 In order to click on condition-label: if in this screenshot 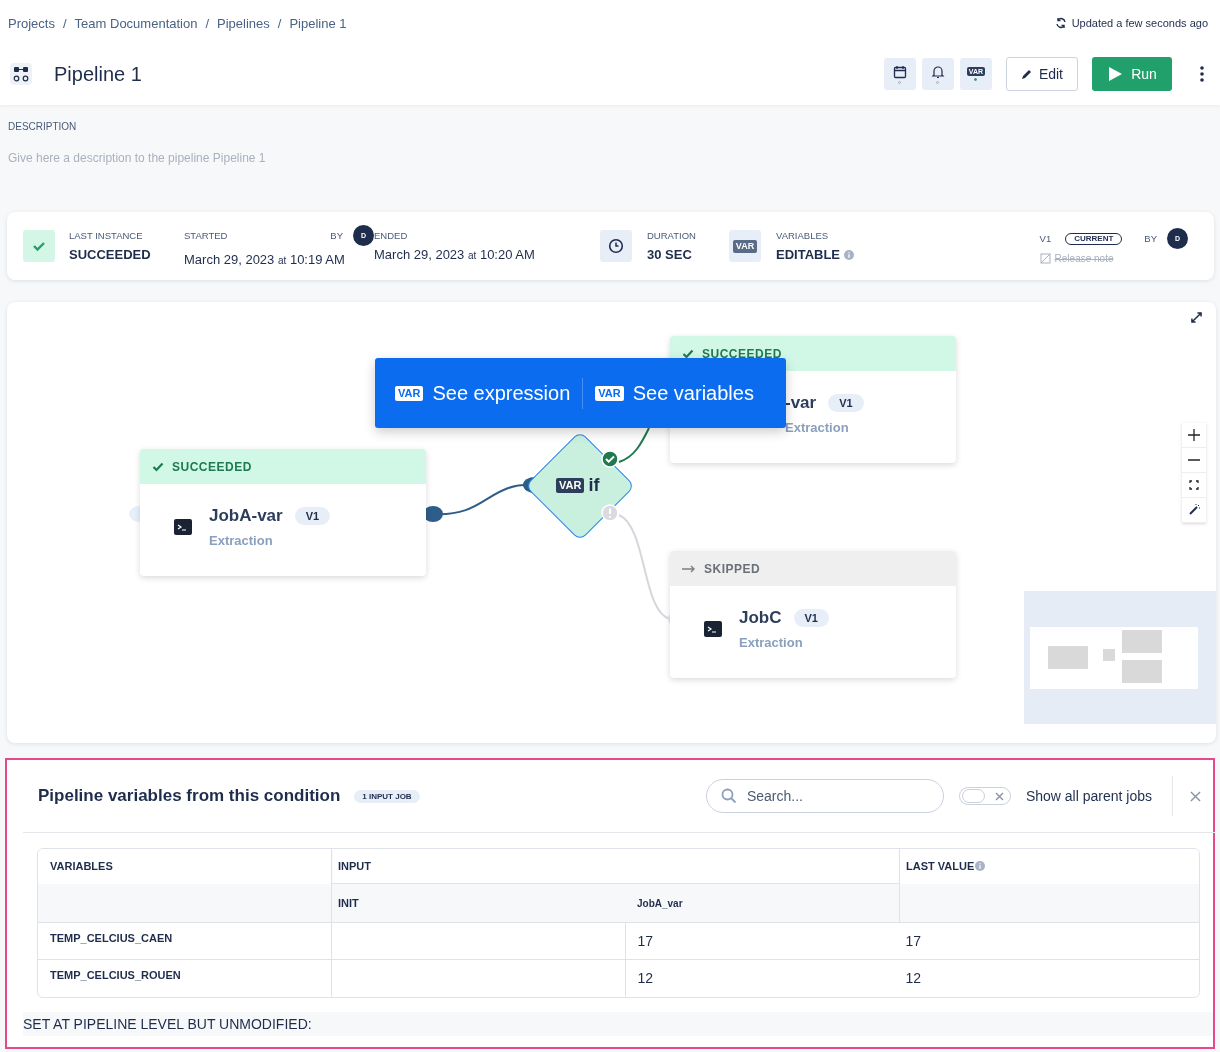, I will do `click(594, 485)`.